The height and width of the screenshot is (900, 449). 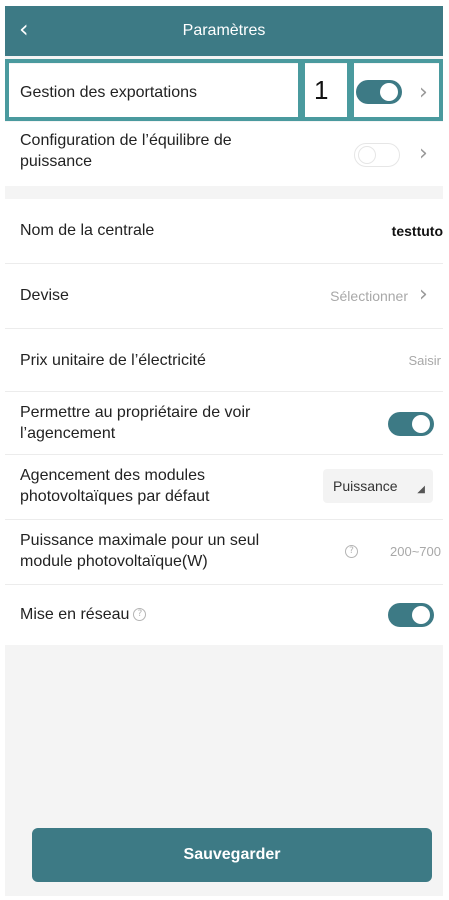 I want to click on module-layout-label-1: Agencement des modules, so click(x=112, y=475).